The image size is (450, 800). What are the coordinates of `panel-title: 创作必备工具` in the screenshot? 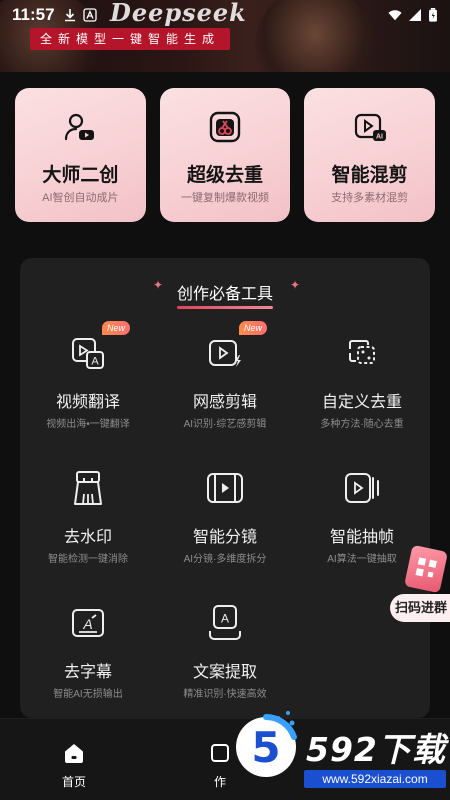 It's located at (225, 294).